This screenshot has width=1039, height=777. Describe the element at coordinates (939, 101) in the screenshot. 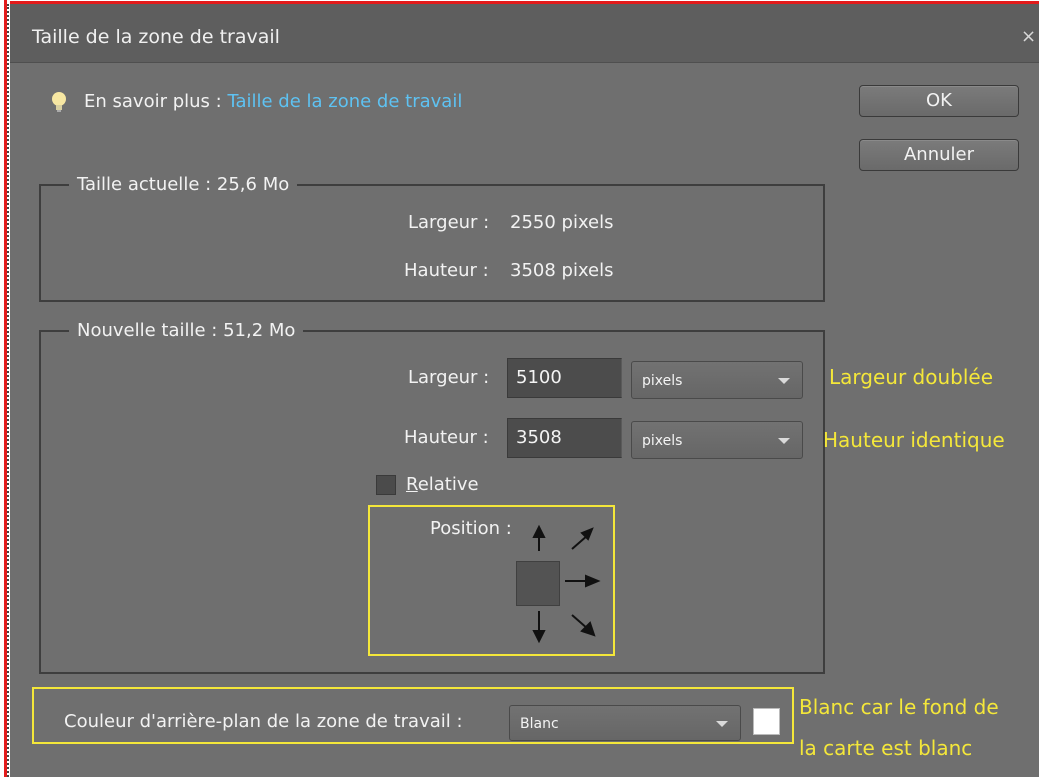

I see `ok-button: OK` at that location.